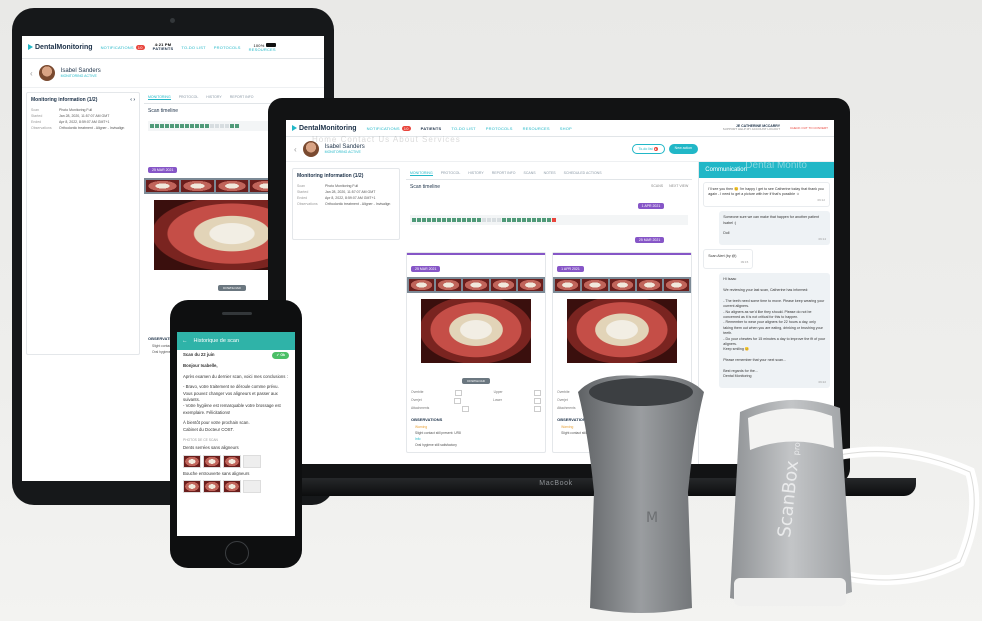 The image size is (982, 621). I want to click on scans-control: SCANS, so click(657, 187).